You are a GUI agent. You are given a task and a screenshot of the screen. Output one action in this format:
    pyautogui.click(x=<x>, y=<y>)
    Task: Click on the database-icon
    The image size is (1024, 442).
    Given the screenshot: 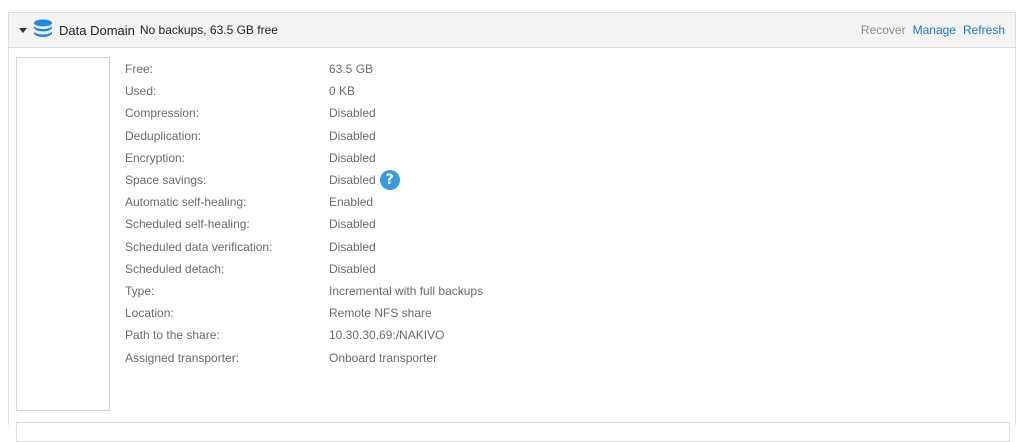 What is the action you would take?
    pyautogui.click(x=43, y=30)
    